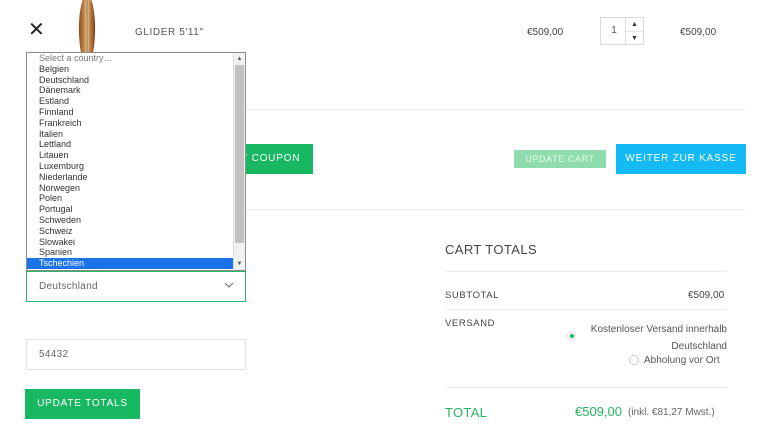 This screenshot has height=433, width=770. Describe the element at coordinates (545, 32) in the screenshot. I see `product-price: €509,00` at that location.